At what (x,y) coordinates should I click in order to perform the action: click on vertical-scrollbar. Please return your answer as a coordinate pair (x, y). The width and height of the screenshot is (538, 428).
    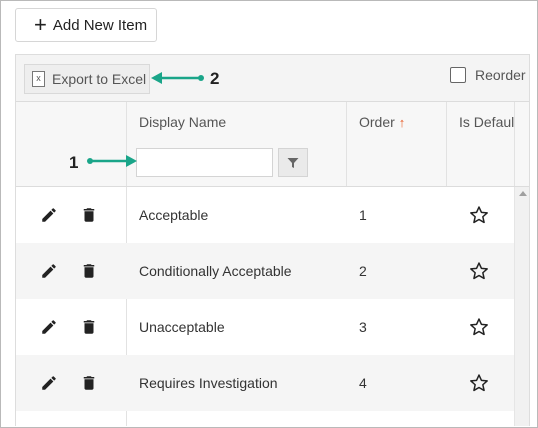
    Looking at the image, I should click on (521, 306).